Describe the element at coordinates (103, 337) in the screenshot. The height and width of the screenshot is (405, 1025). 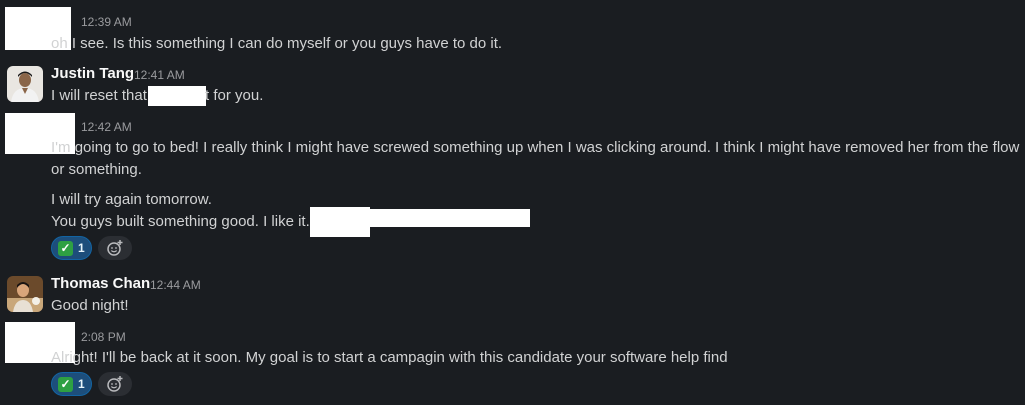
I see `message-timestamp: 2:08 PM` at that location.